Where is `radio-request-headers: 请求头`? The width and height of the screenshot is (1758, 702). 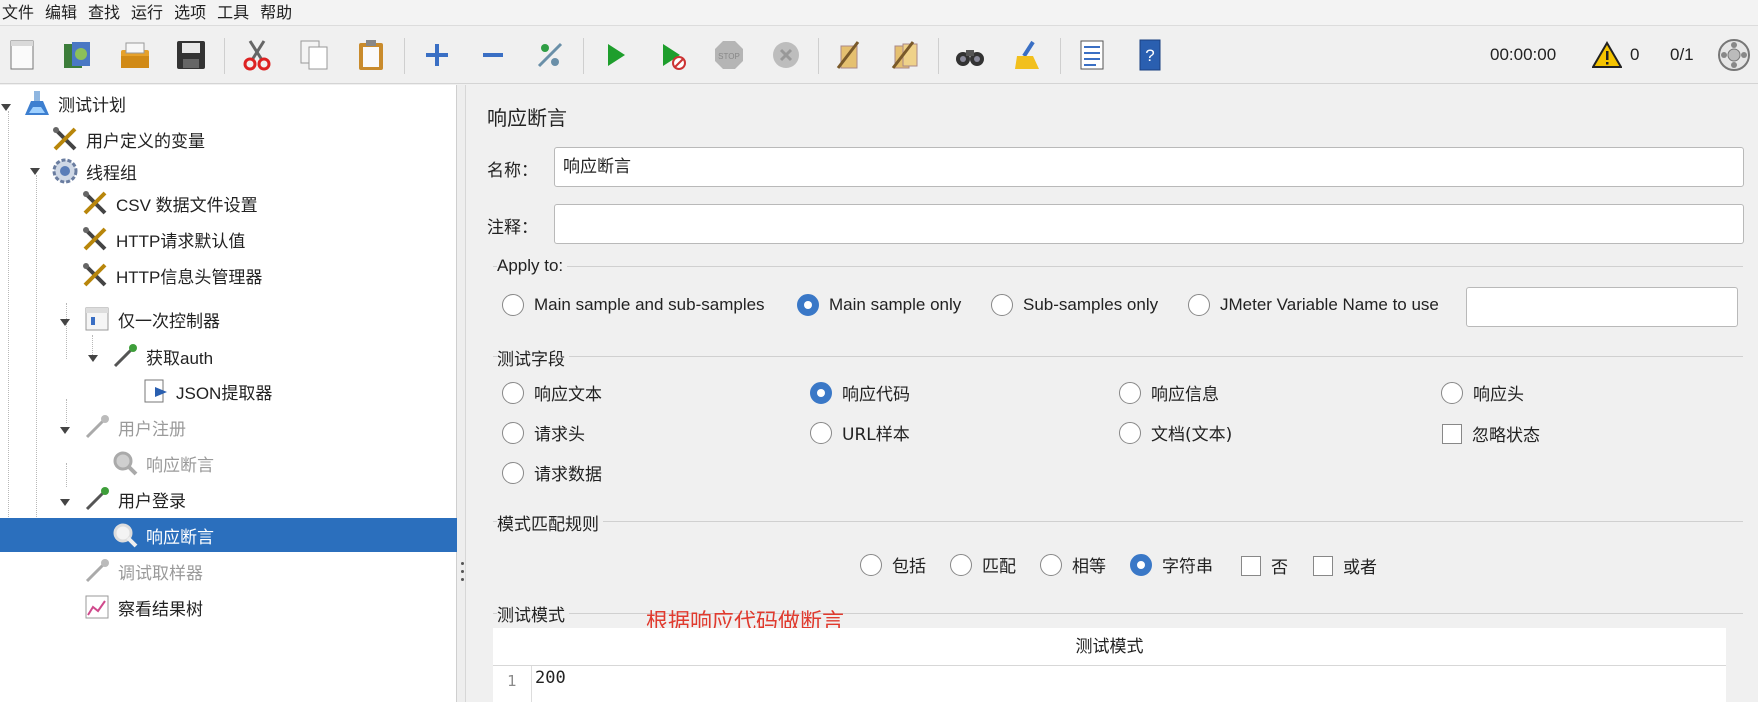 radio-request-headers: 请求头 is located at coordinates (543, 432).